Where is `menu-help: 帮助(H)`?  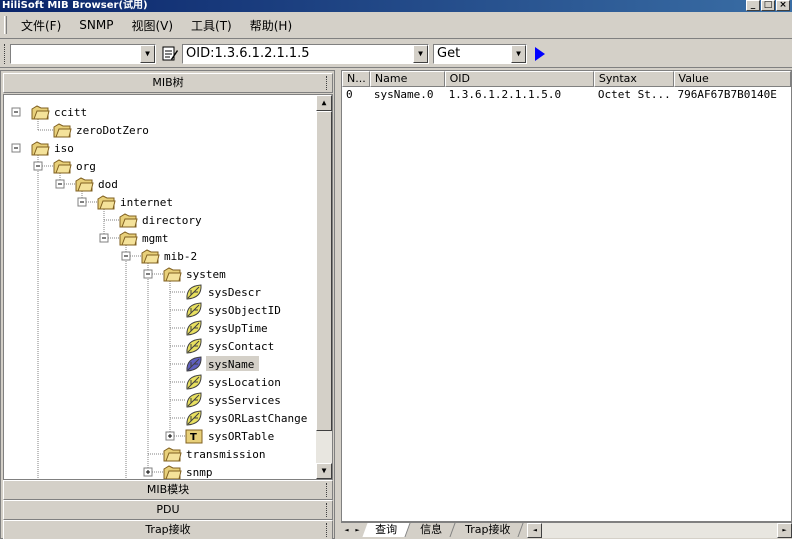
menu-help: 帮助(H) is located at coordinates (271, 25).